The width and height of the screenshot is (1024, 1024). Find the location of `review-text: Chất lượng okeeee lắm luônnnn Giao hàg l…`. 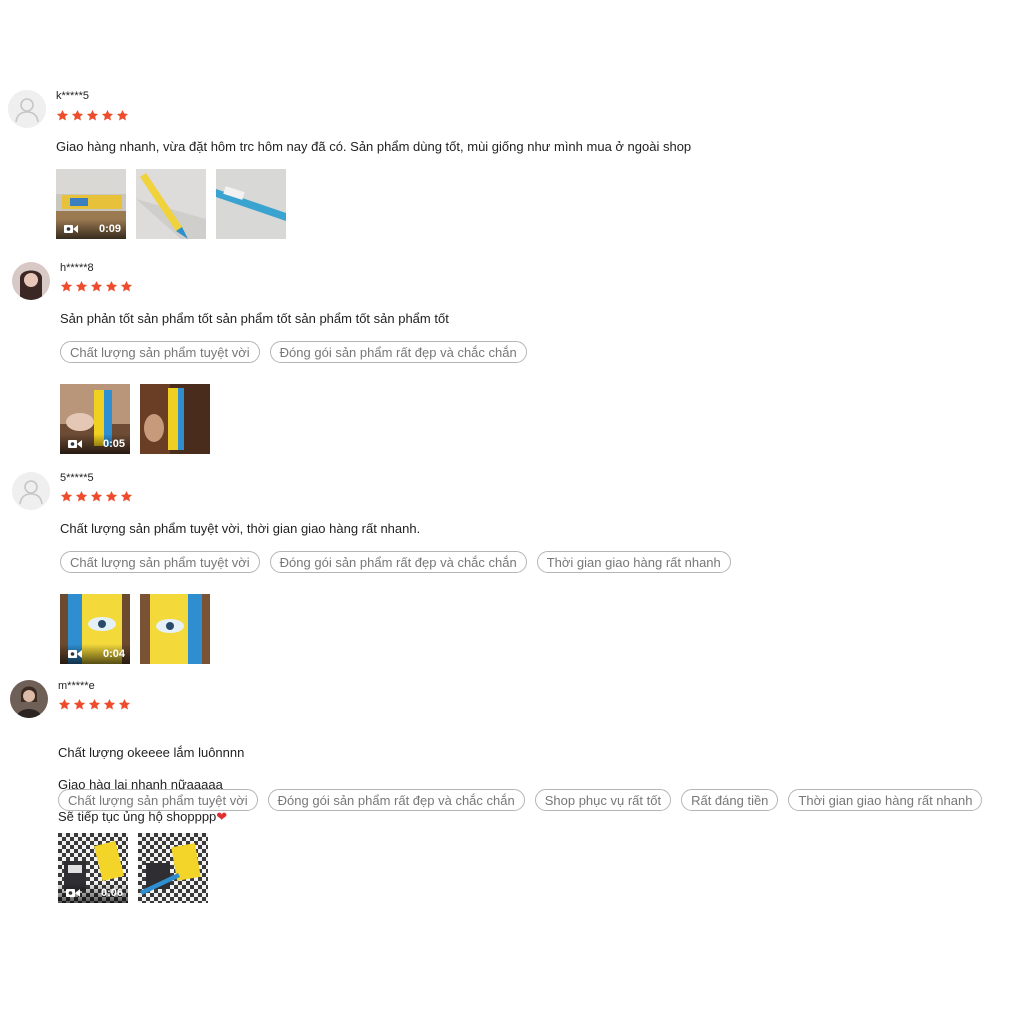

review-text: Chất lượng okeeee lắm luônnnn Giao hàg l… is located at coordinates (151, 785).